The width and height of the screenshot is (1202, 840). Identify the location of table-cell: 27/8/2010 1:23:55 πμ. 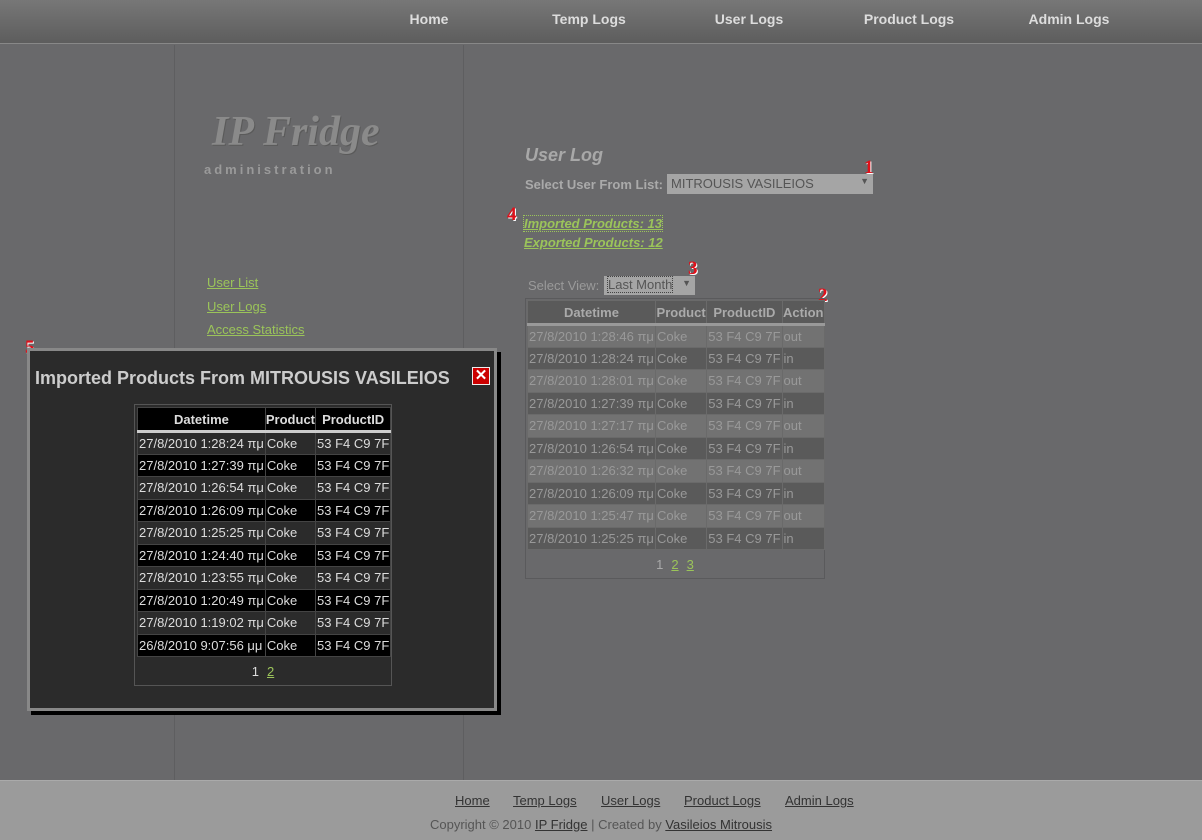
(201, 578).